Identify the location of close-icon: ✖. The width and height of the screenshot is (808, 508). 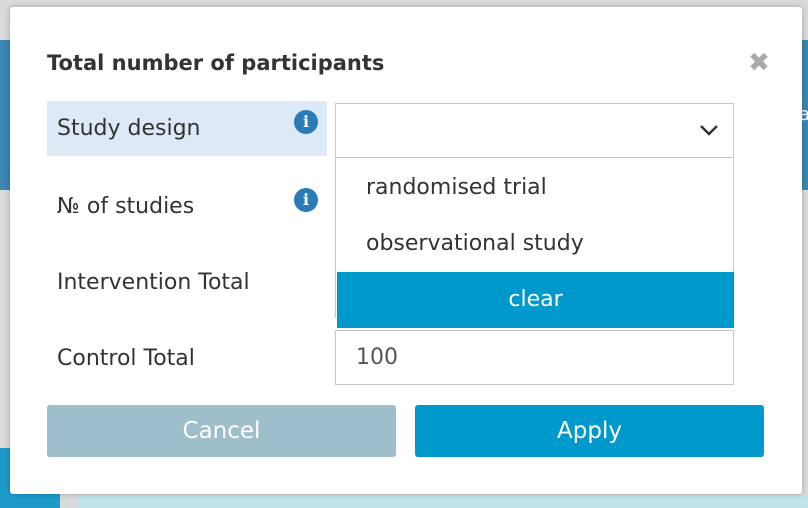
(759, 63).